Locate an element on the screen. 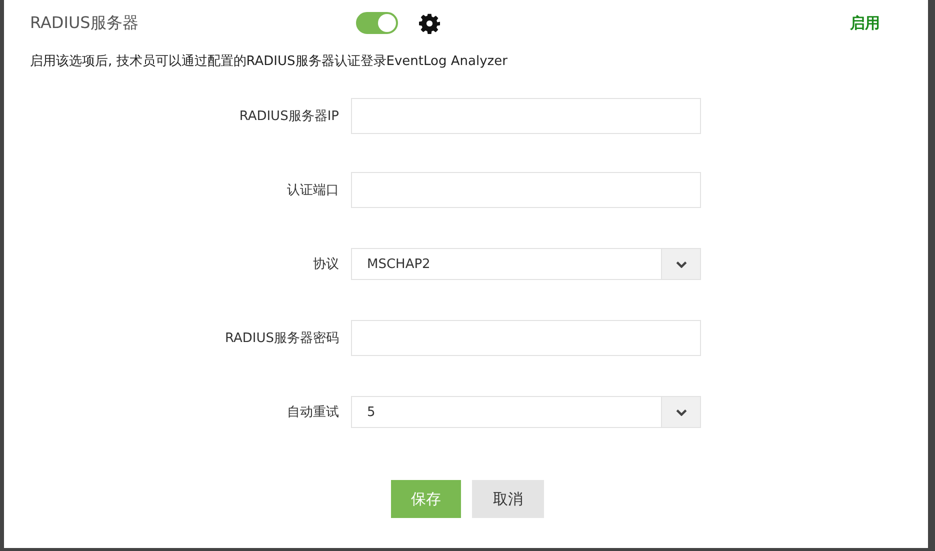 This screenshot has height=551, width=935. dropdown: 5 is located at coordinates (526, 412).